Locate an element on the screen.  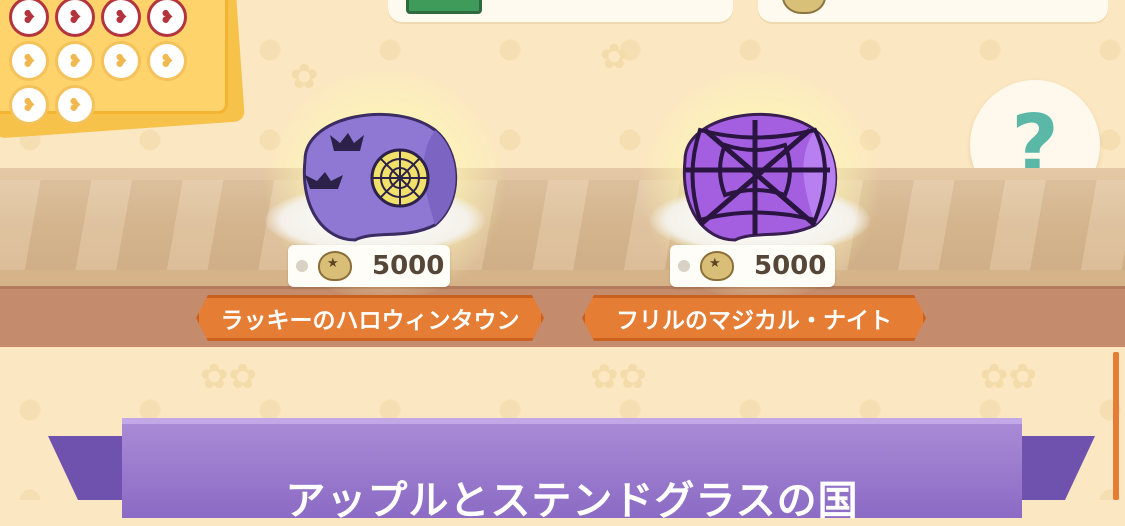
bat-cookie-icon is located at coordinates (380, 175).